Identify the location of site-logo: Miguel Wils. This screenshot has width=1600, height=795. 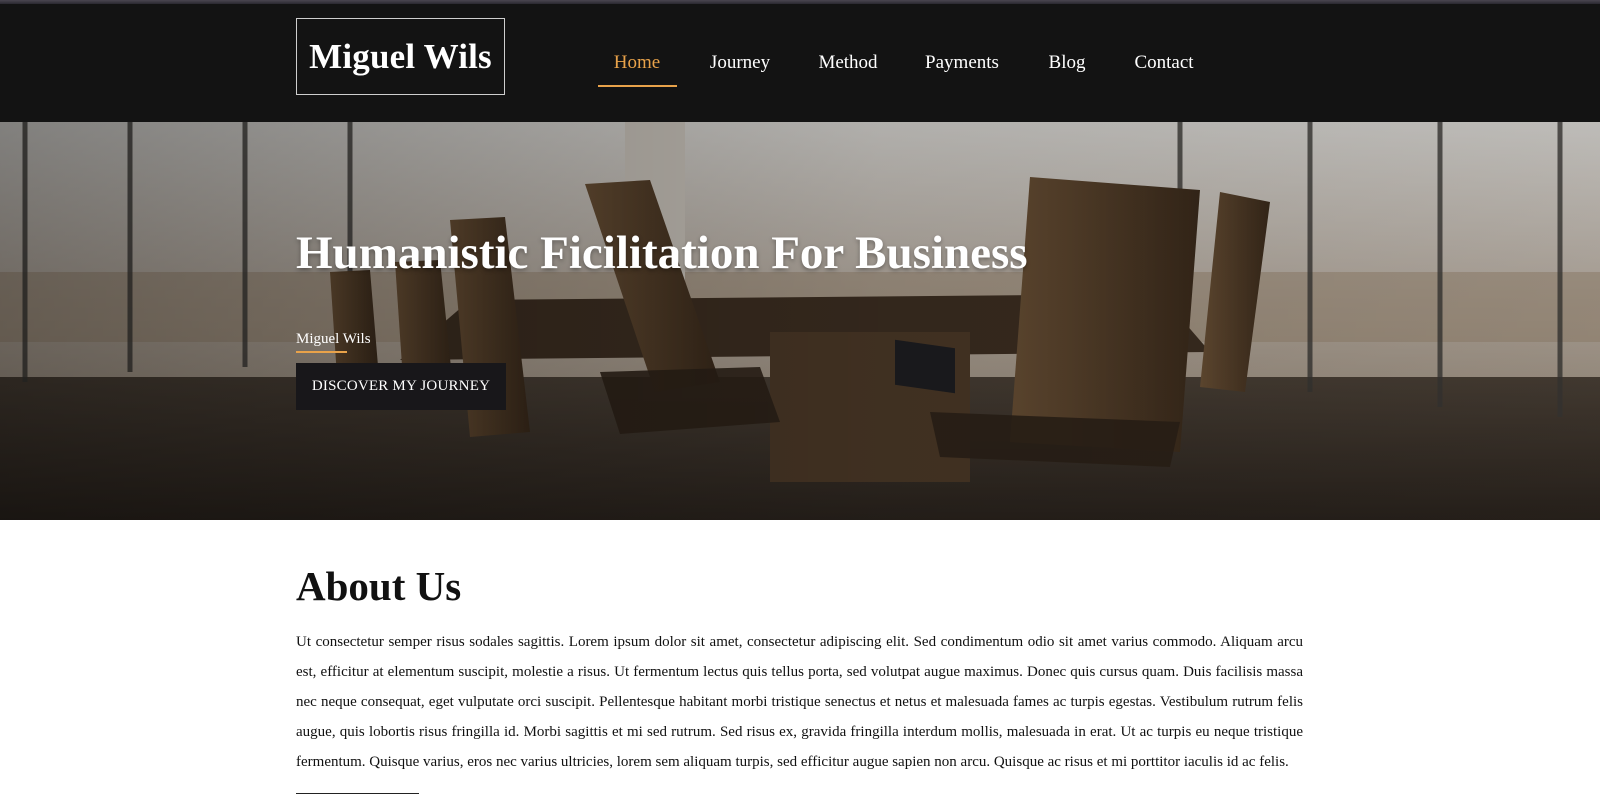
(400, 56).